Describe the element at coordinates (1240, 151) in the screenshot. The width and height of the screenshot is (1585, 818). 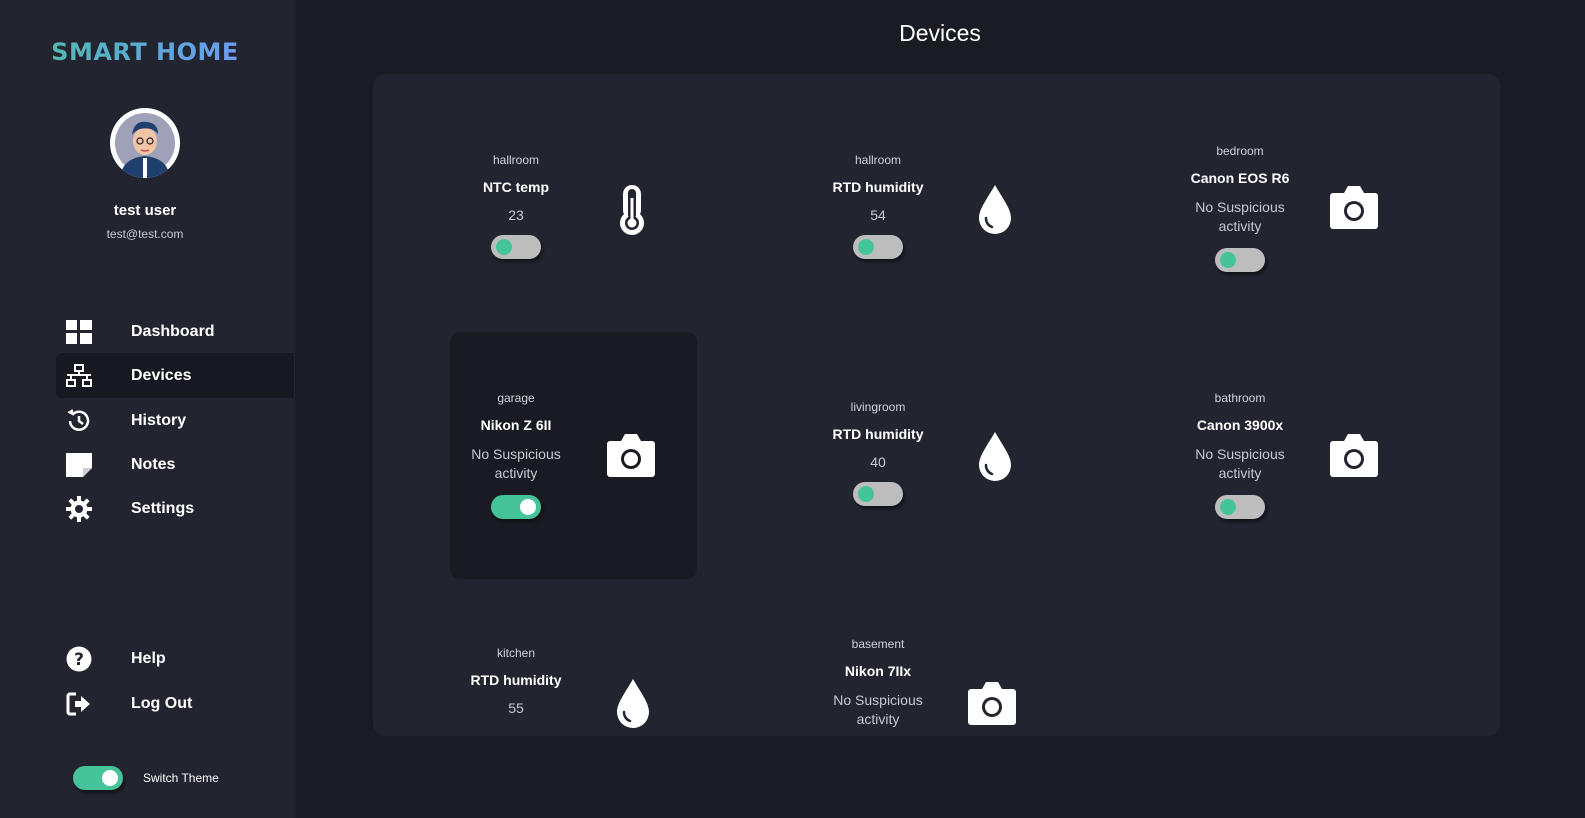
I see `device-room: bedroom` at that location.